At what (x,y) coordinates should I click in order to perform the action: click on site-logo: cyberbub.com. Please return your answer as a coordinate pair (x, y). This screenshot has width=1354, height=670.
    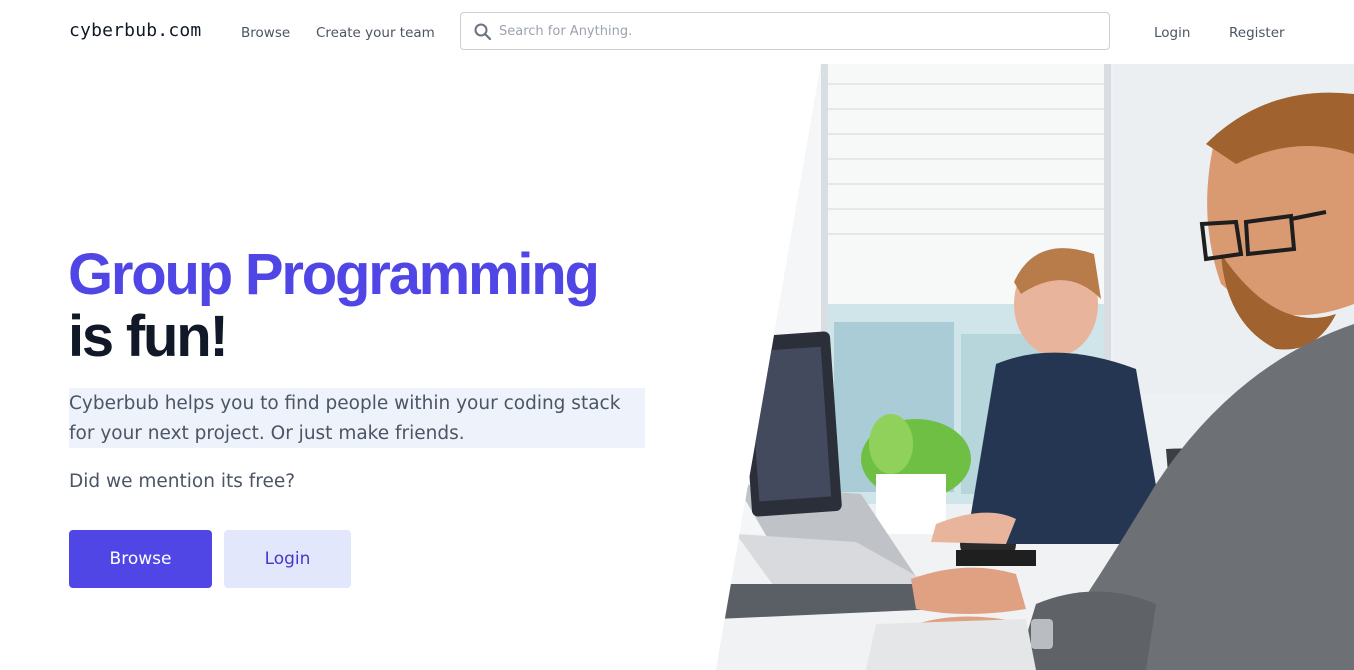
    Looking at the image, I should click on (135, 30).